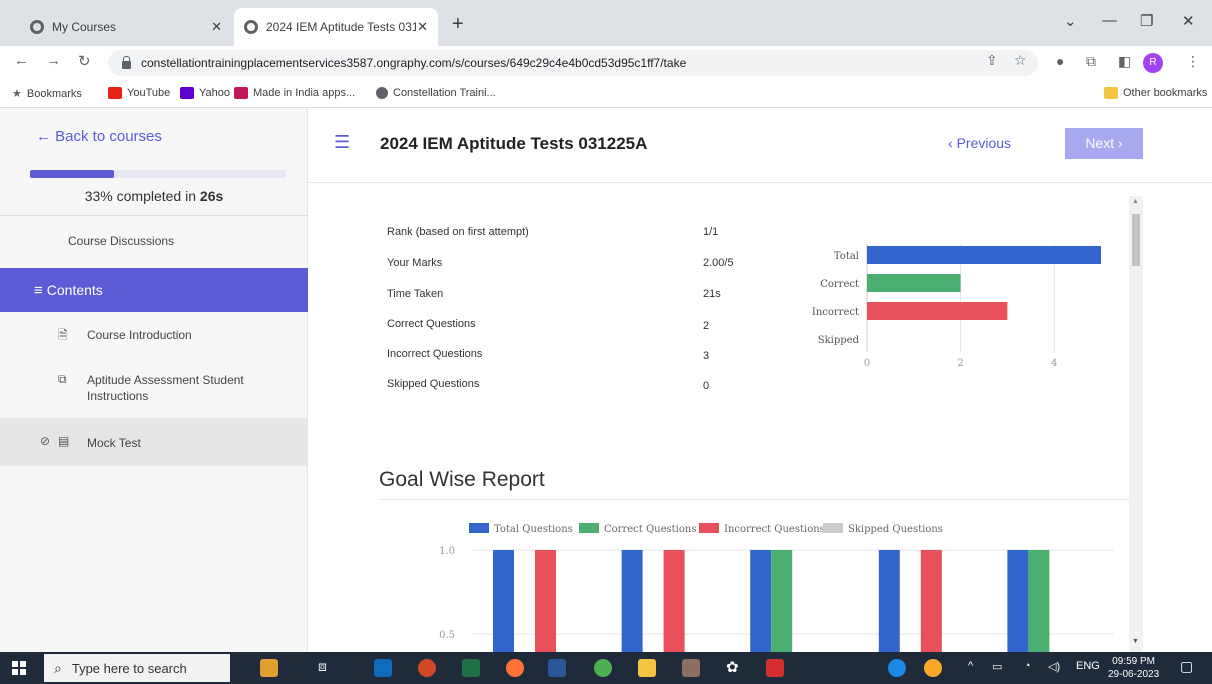 The height and width of the screenshot is (684, 1212). I want to click on bookmark-bookmarks: ★ Bookmarks, so click(47, 94).